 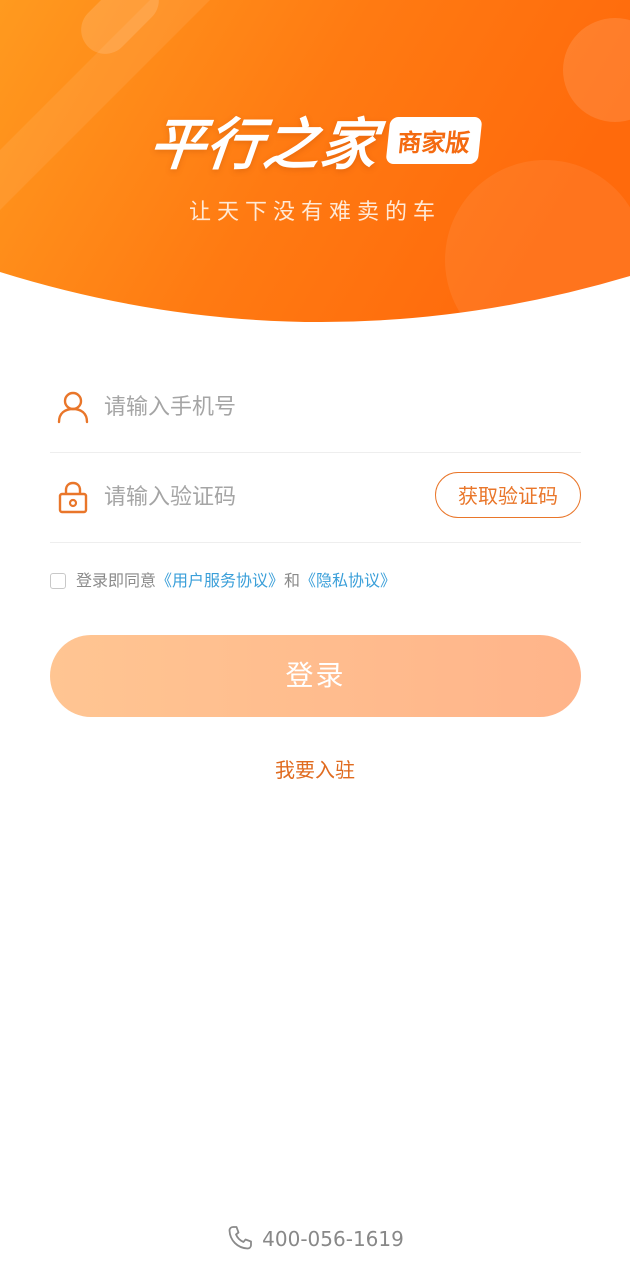 What do you see at coordinates (434, 140) in the screenshot?
I see `edition-badge: 商家版` at bounding box center [434, 140].